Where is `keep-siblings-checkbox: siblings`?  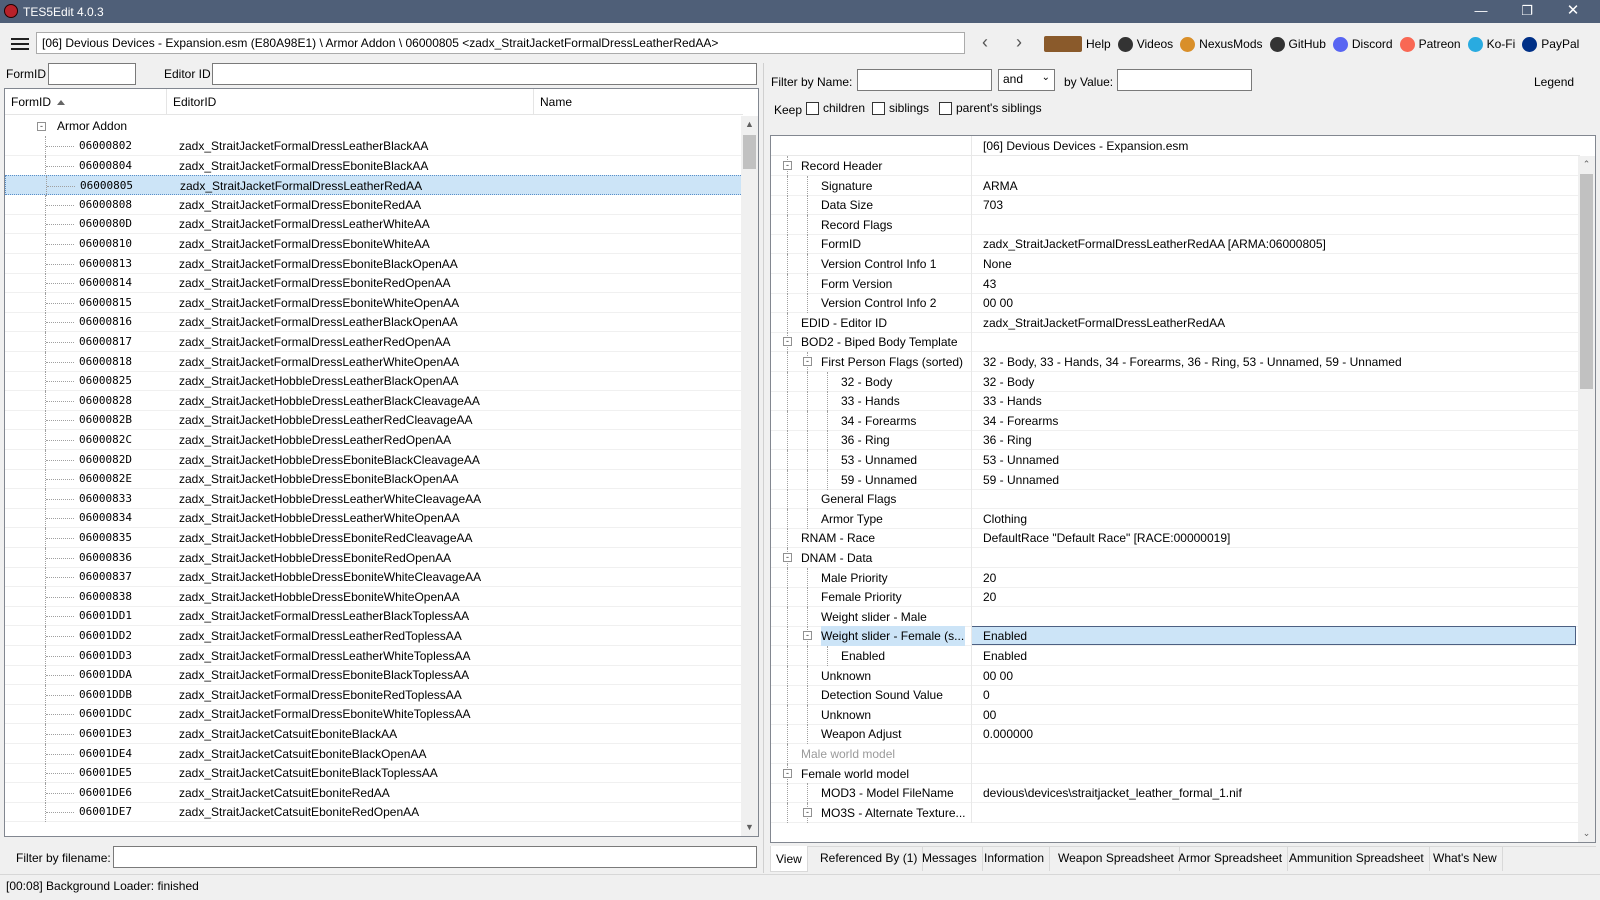
keep-siblings-checkbox: siblings is located at coordinates (900, 108).